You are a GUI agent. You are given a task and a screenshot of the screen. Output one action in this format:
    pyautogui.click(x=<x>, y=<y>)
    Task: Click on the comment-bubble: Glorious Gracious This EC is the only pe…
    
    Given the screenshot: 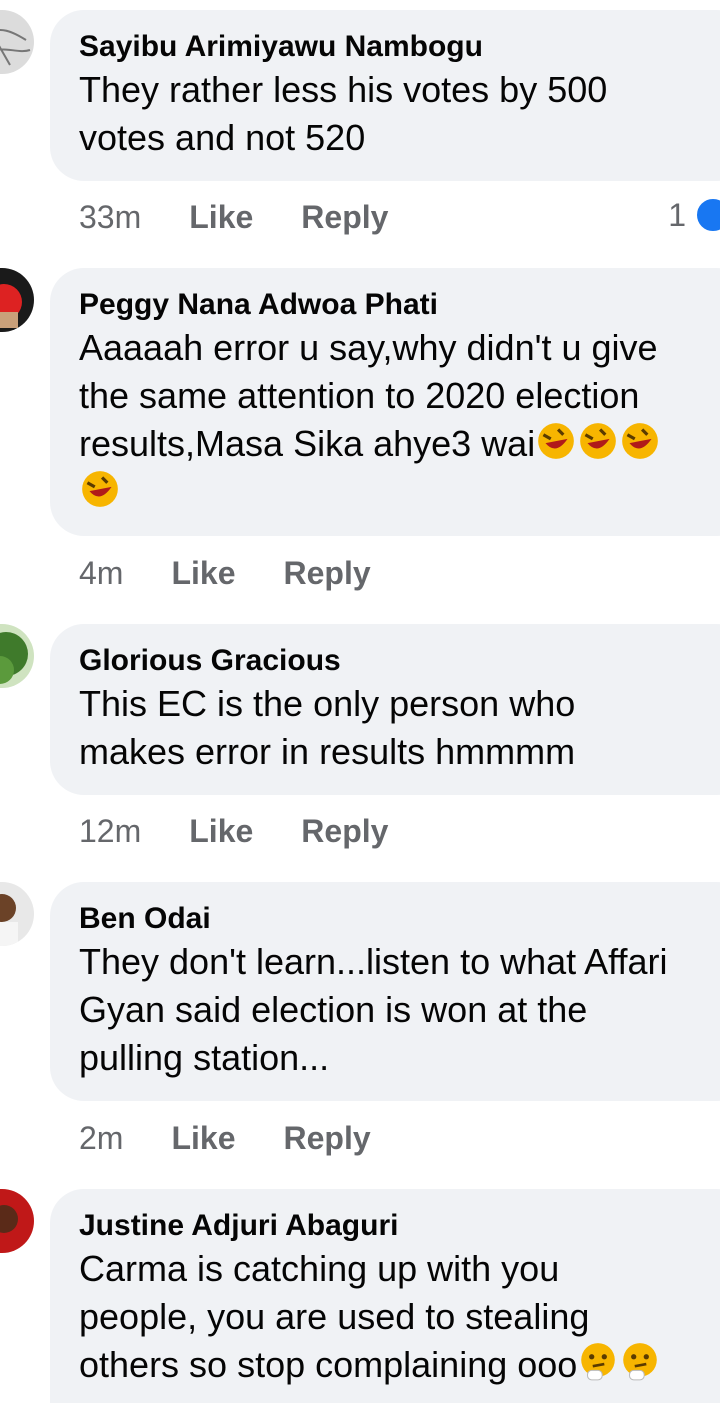 What is the action you would take?
    pyautogui.click(x=385, y=709)
    